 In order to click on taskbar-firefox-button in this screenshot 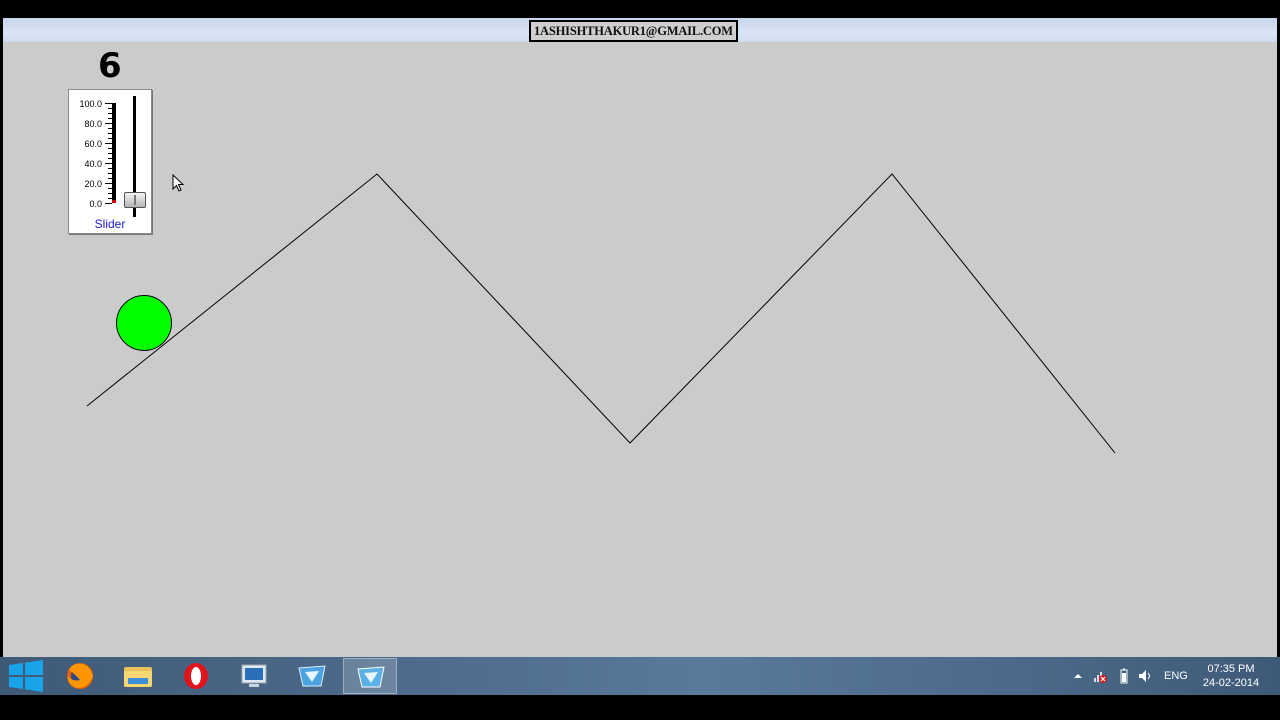, I will do `click(80, 676)`.